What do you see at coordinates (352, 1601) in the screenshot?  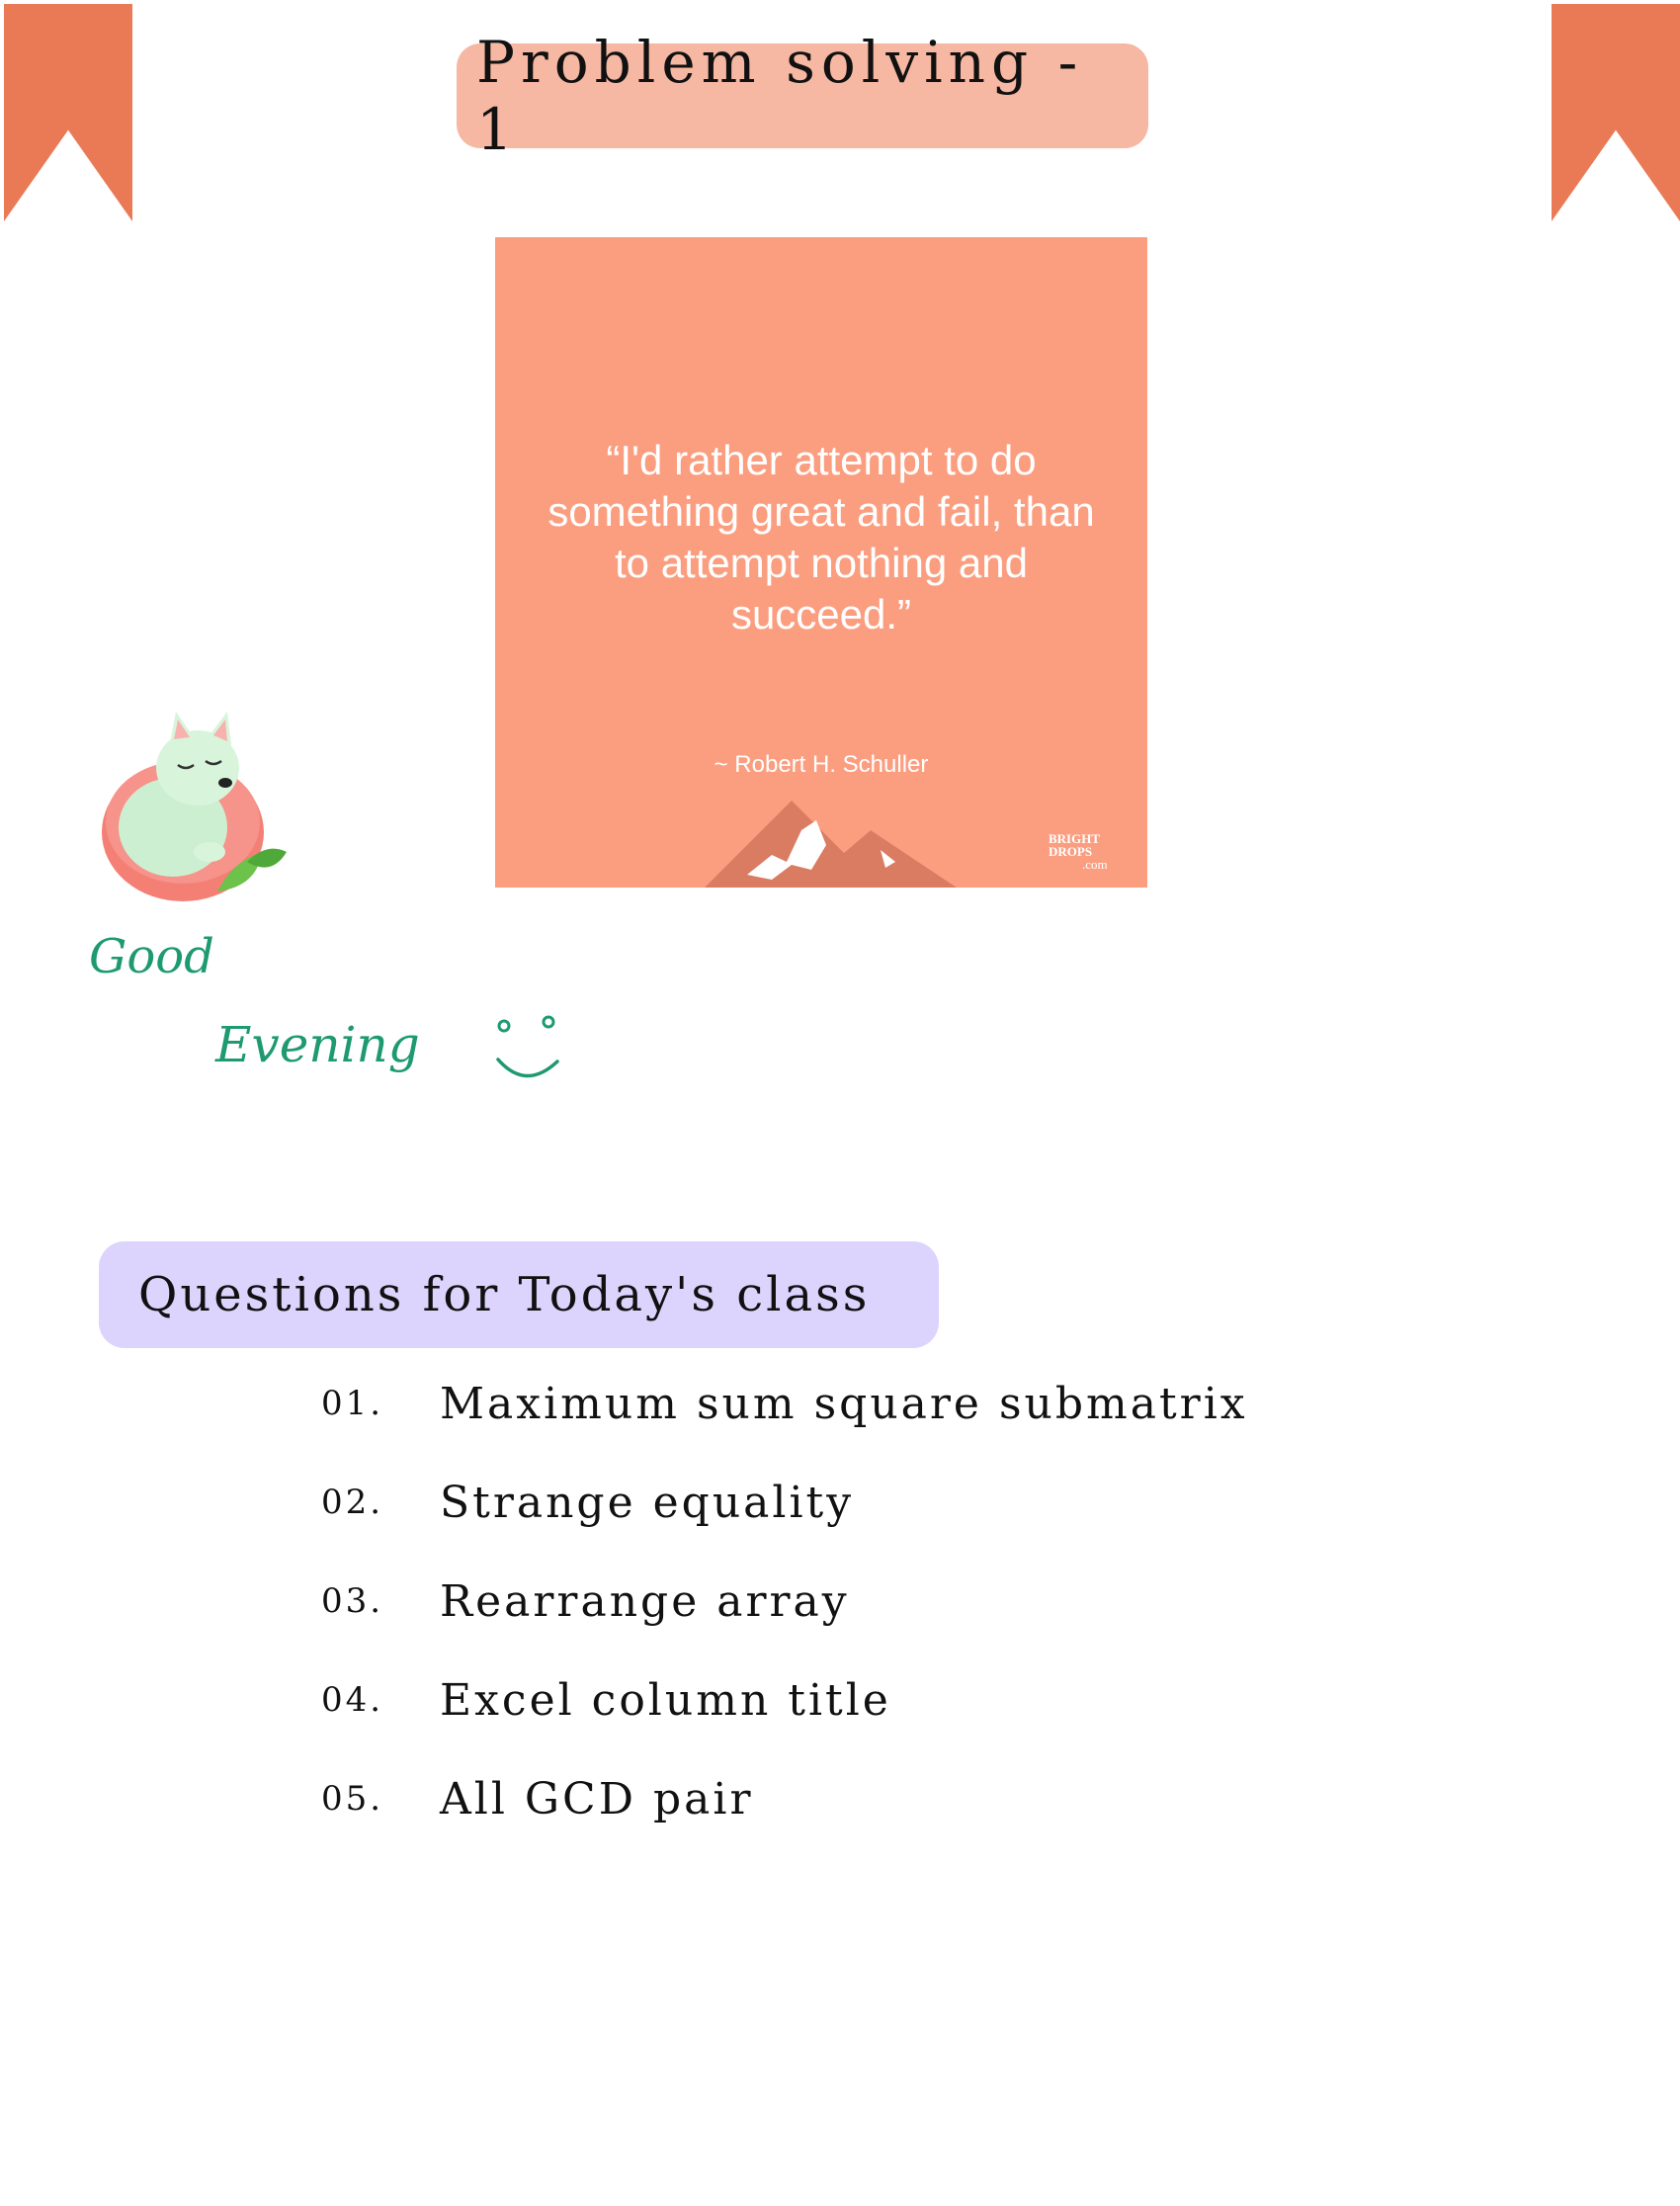 I see `question-number: 03.` at bounding box center [352, 1601].